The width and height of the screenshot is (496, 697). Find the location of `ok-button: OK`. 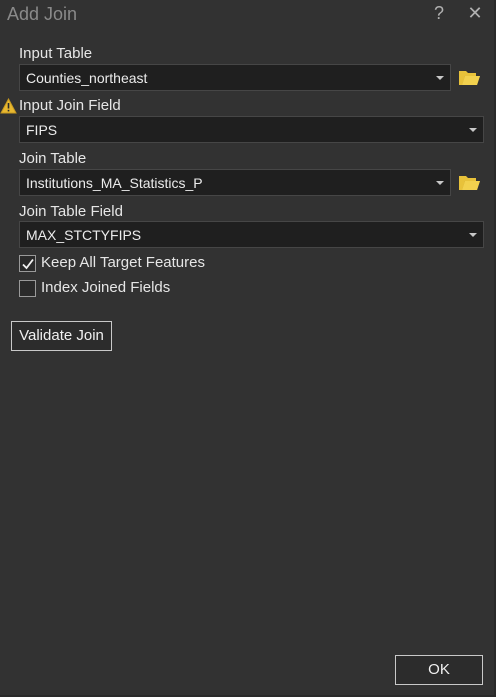

ok-button: OK is located at coordinates (439, 670).